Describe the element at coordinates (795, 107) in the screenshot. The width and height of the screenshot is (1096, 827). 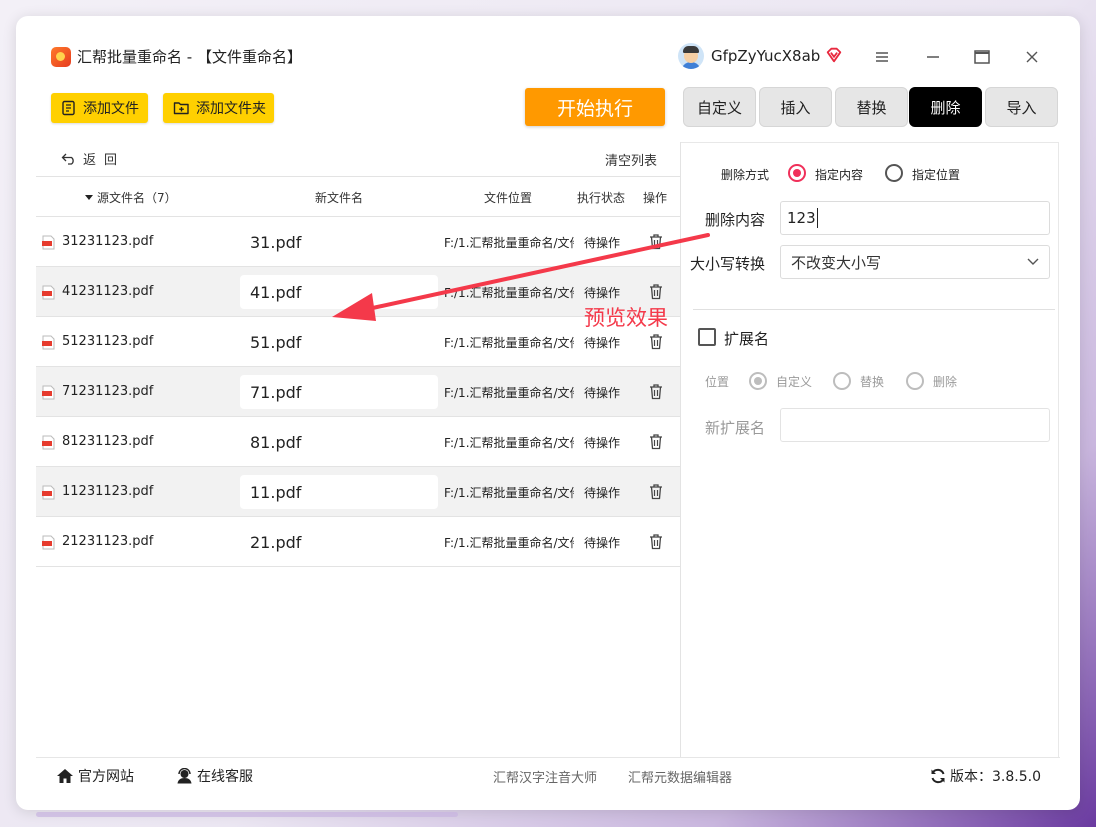
I see `tab-insert: 插入` at that location.